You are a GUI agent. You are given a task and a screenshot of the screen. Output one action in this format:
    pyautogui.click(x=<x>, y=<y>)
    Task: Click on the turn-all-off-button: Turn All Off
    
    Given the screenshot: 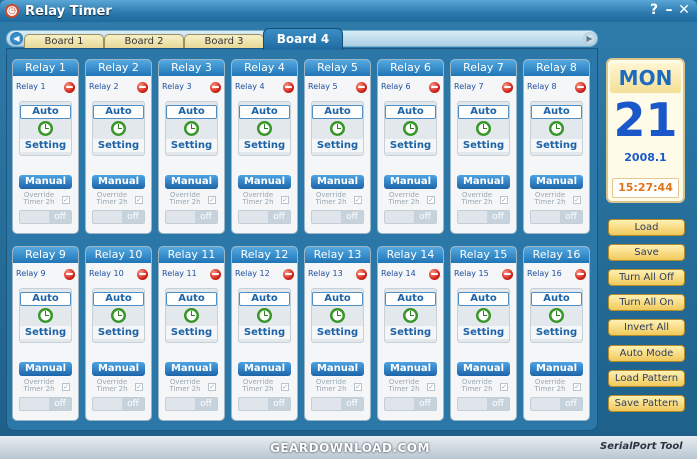 What is the action you would take?
    pyautogui.click(x=646, y=277)
    